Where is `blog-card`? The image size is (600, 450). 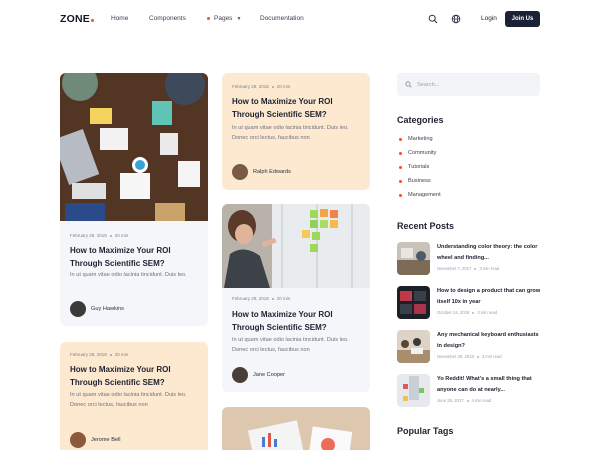 blog-card is located at coordinates (296, 428).